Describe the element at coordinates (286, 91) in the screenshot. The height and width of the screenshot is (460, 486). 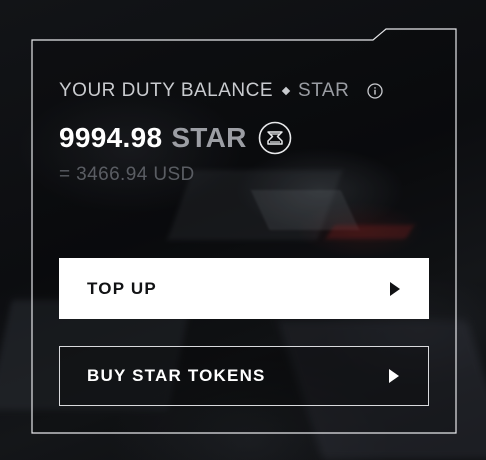
I see `diamond-separator-icon` at that location.